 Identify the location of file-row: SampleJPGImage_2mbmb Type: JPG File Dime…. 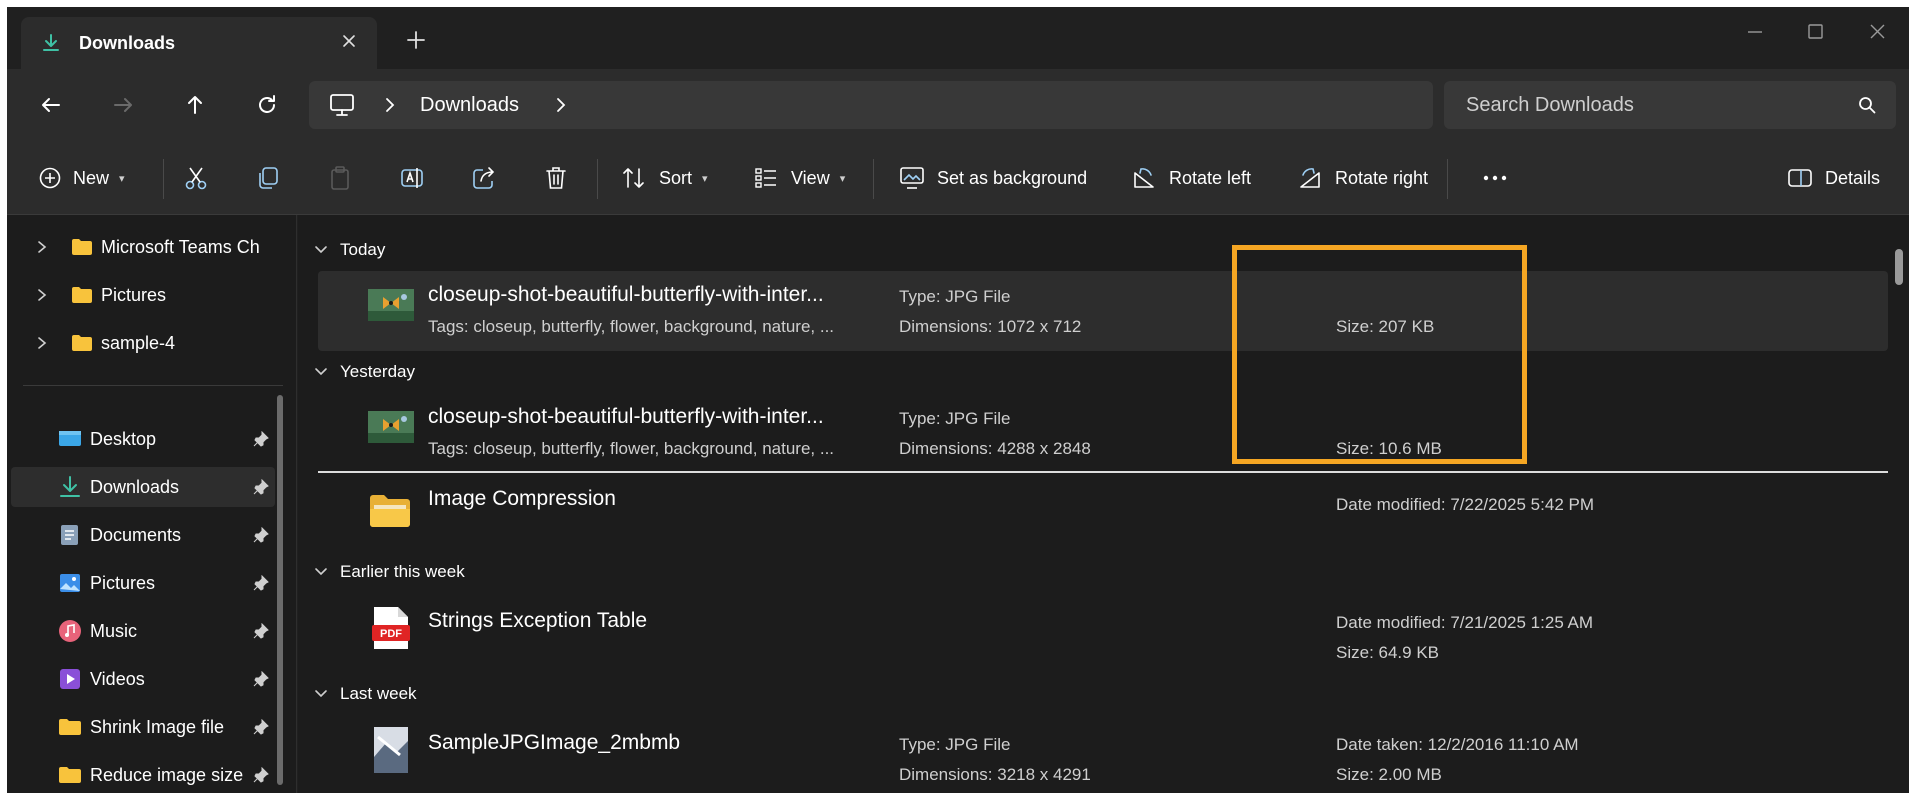
(1103, 756).